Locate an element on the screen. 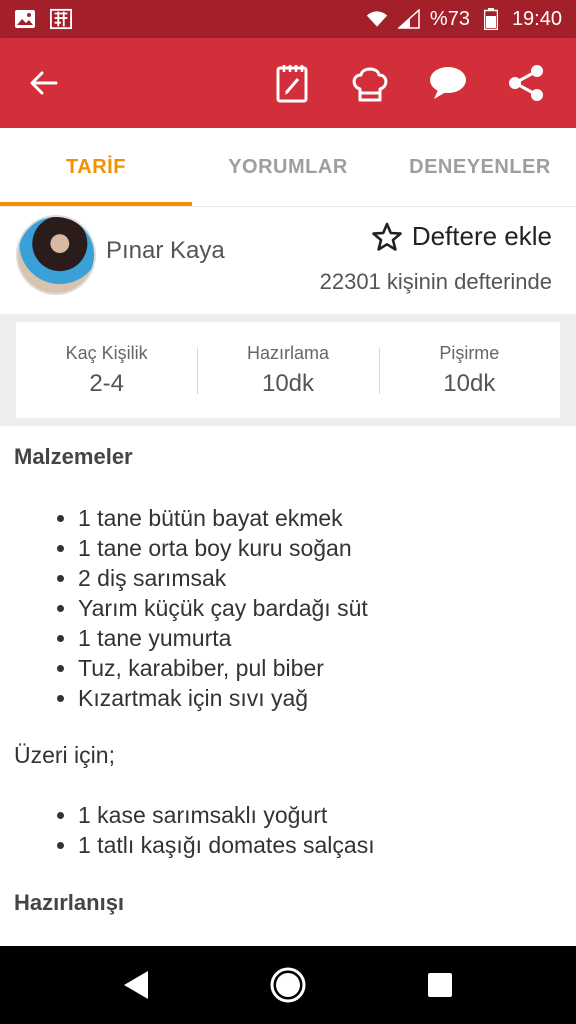 This screenshot has width=576, height=1024. arrow-back-icon is located at coordinates (44, 83).